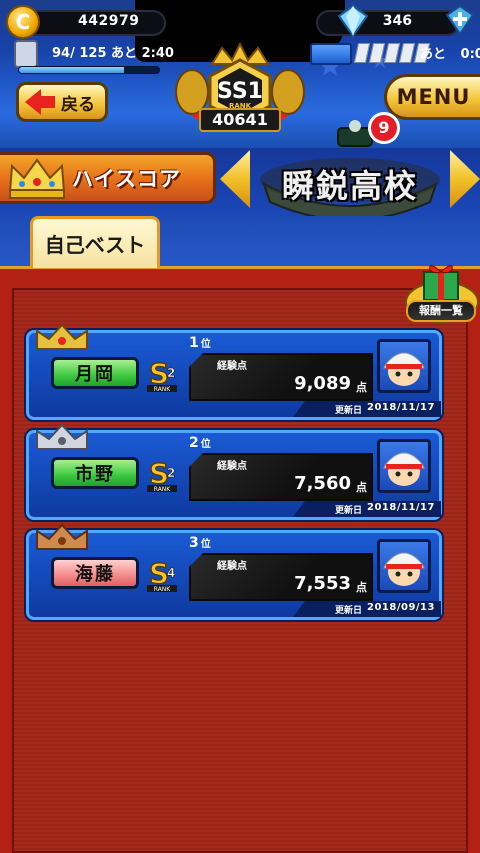  Describe the element at coordinates (433, 54) in the screenshot. I see `ticket-next-label: あと` at that location.